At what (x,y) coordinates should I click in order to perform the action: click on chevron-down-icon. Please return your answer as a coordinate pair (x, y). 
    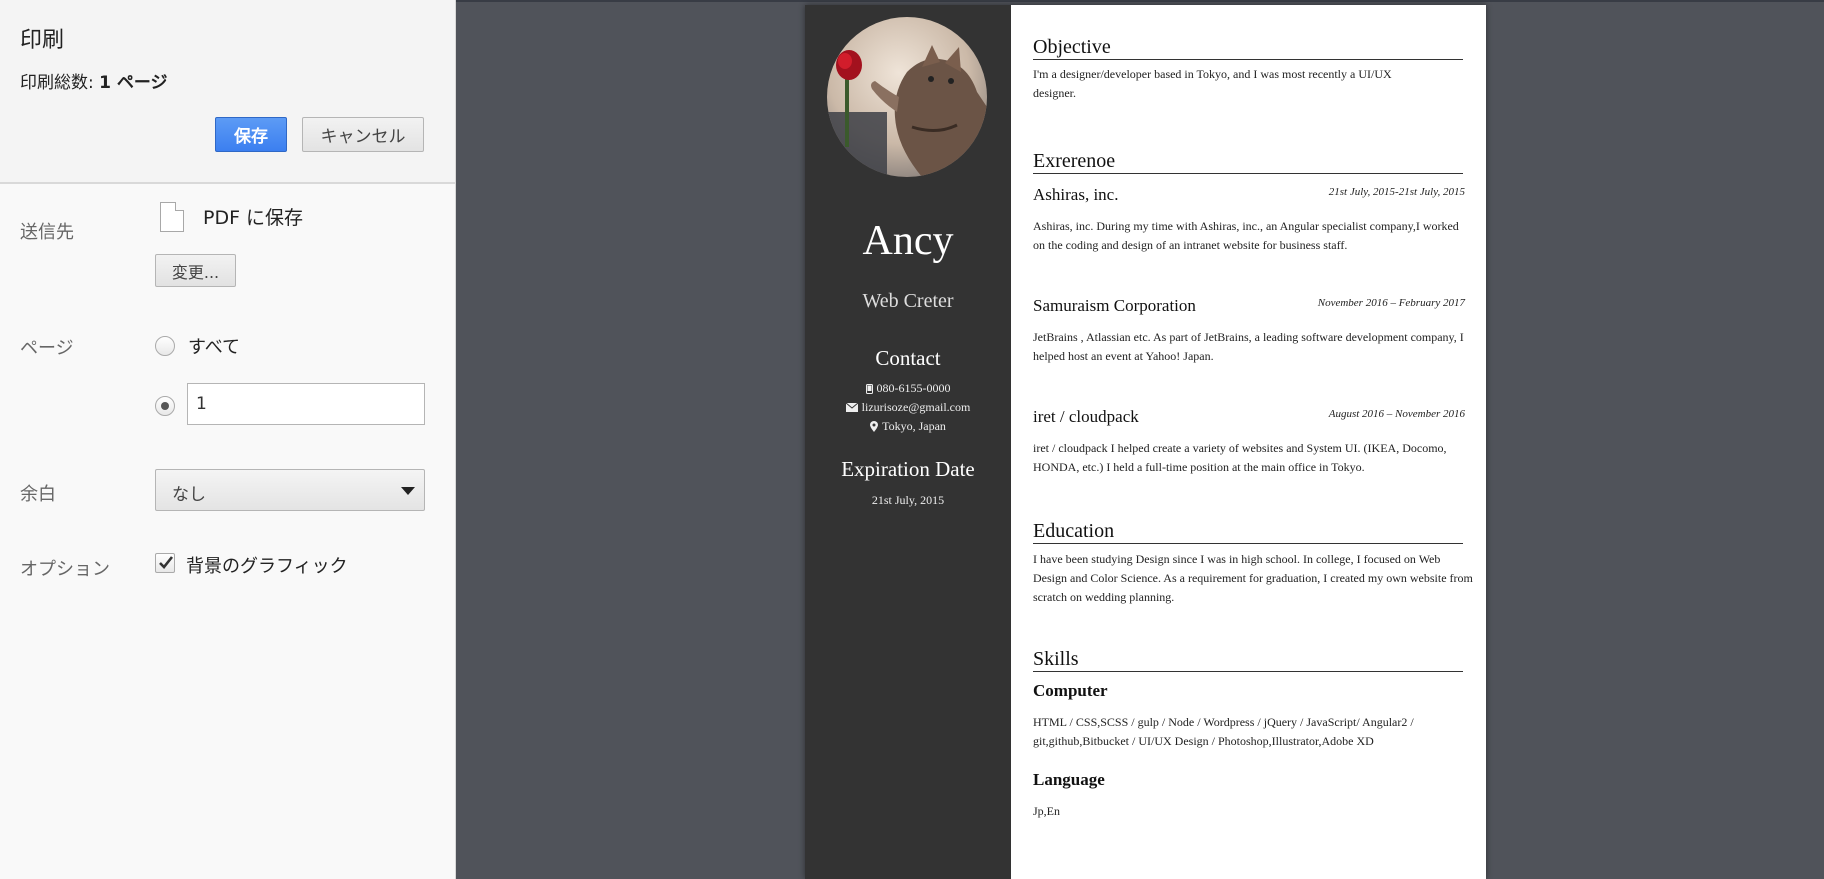
    Looking at the image, I should click on (408, 491).